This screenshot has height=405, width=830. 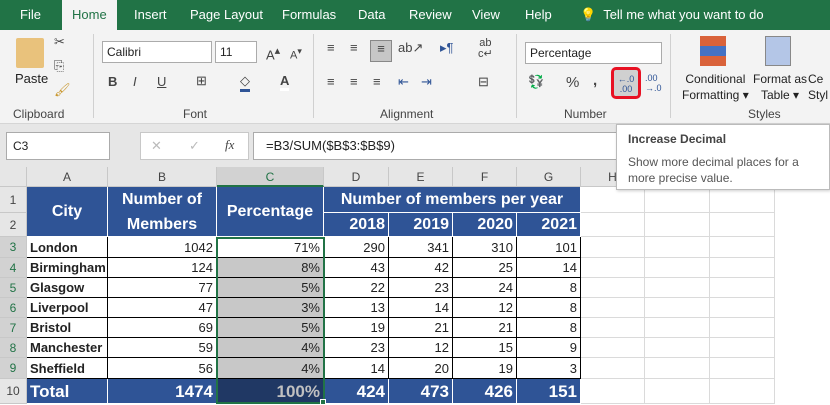 What do you see at coordinates (356, 308) in the screenshot?
I see `cell-D6: 13` at bounding box center [356, 308].